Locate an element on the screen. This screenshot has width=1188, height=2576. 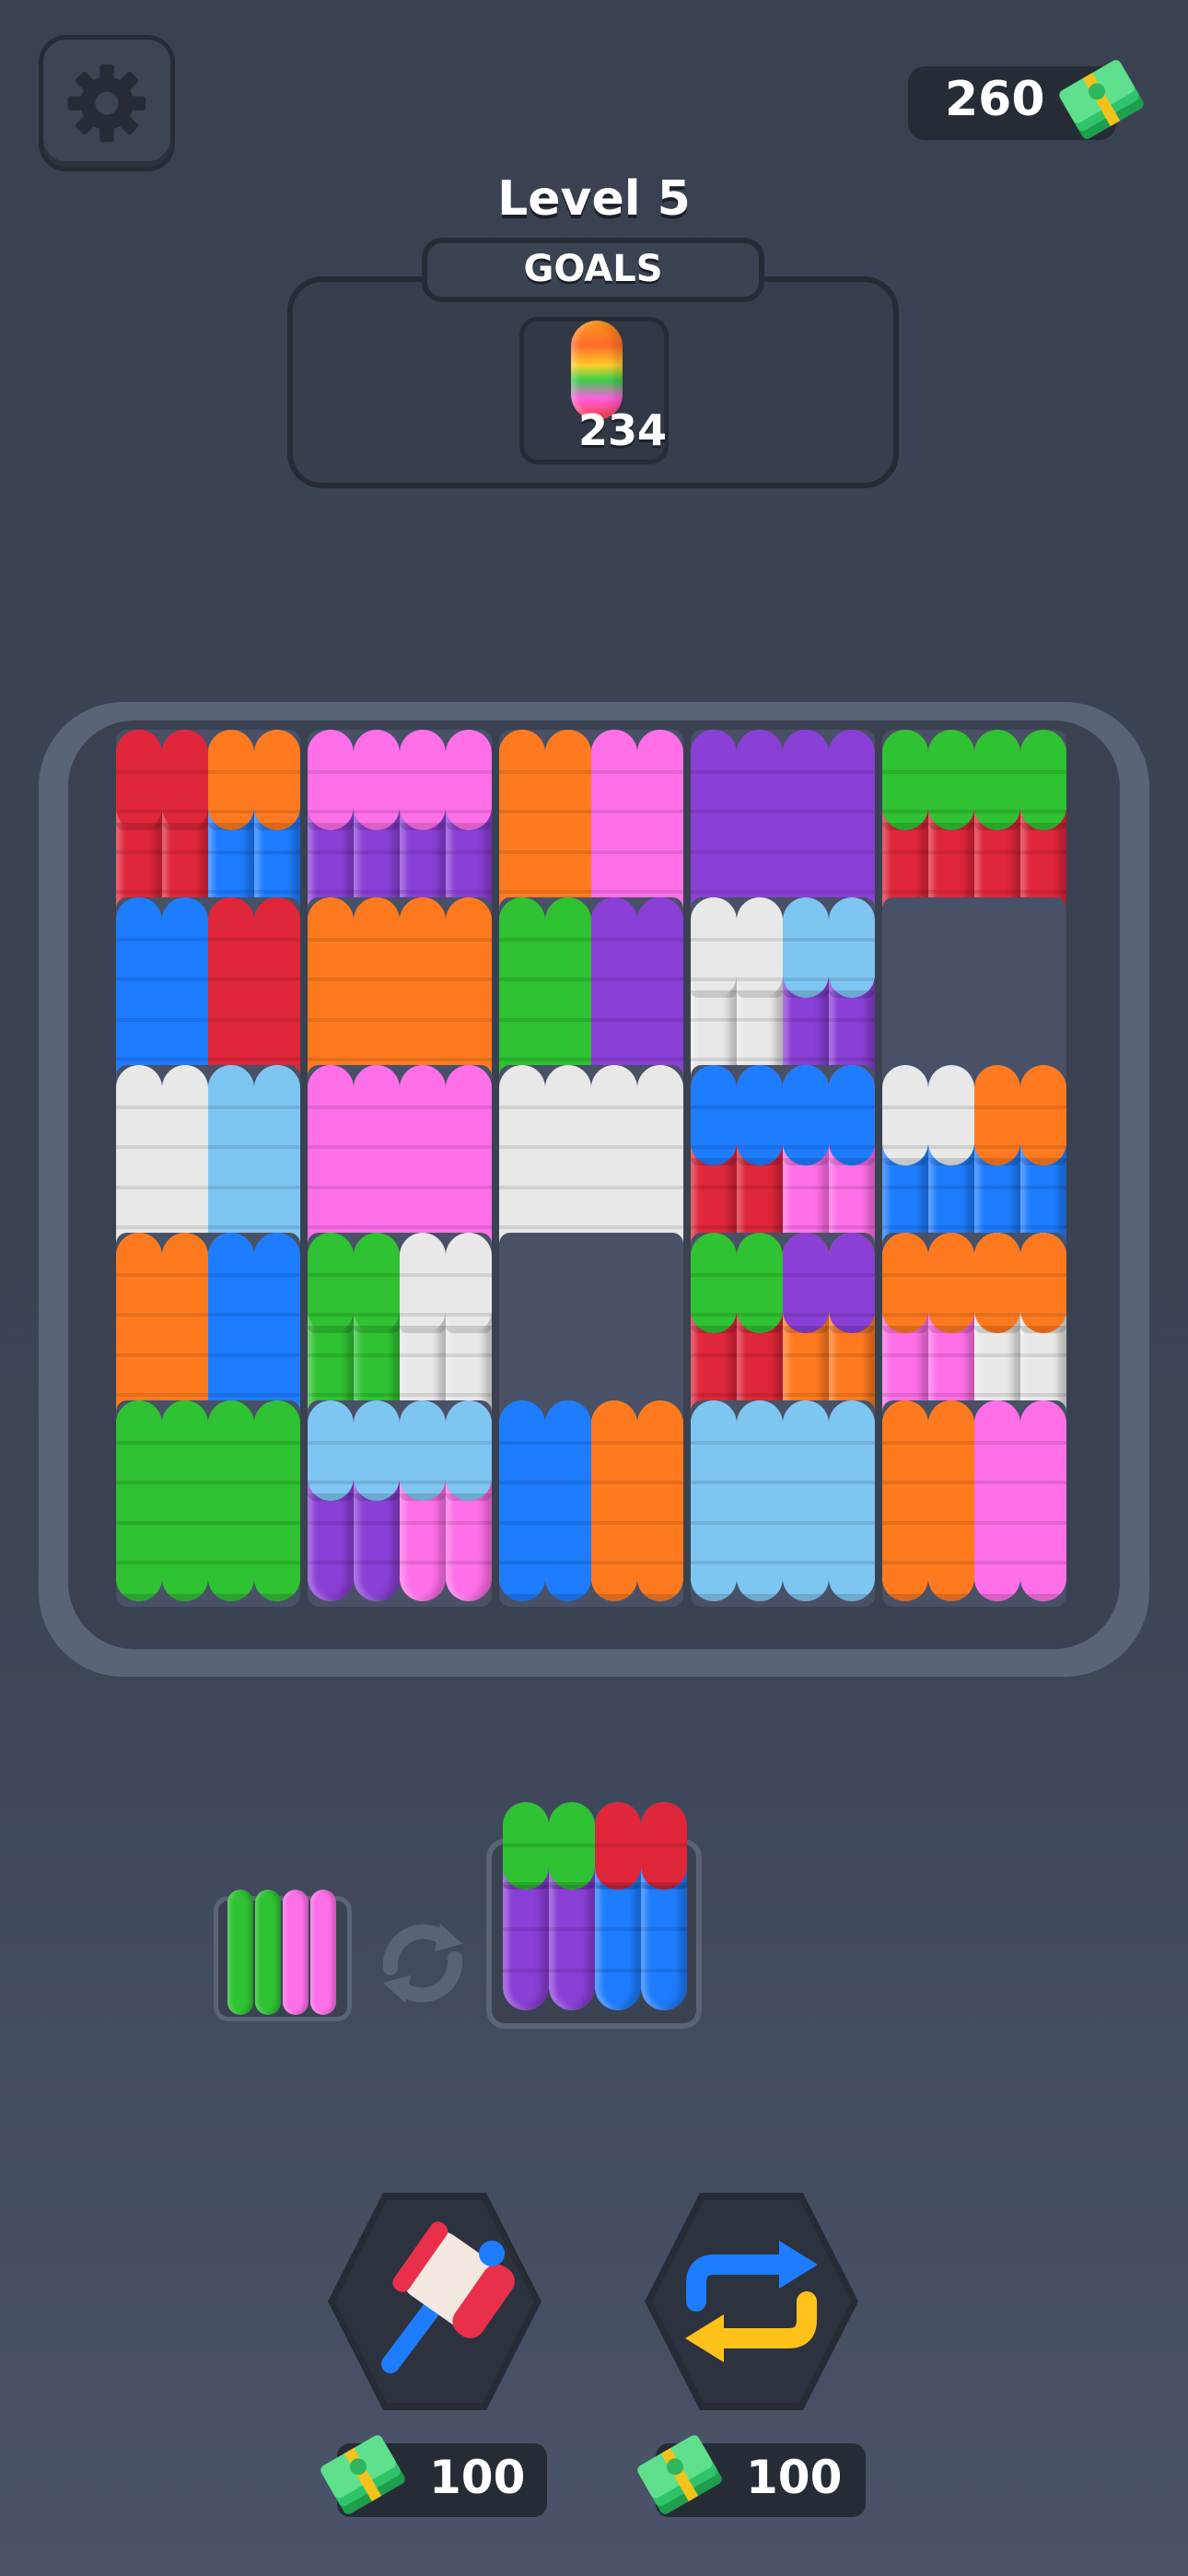
gear-icon is located at coordinates (106, 103).